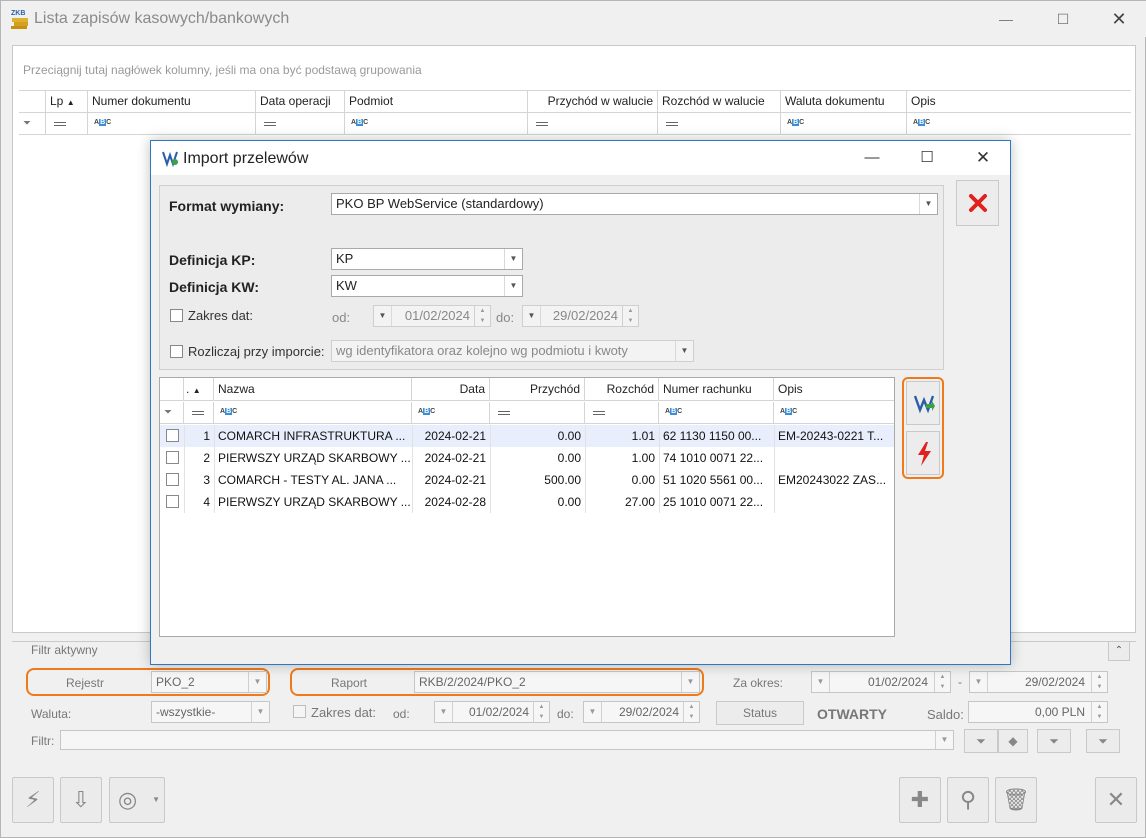 The image size is (1146, 838). I want to click on format-select: PKO BP WebService (standardowy) ▼, so click(634, 204).